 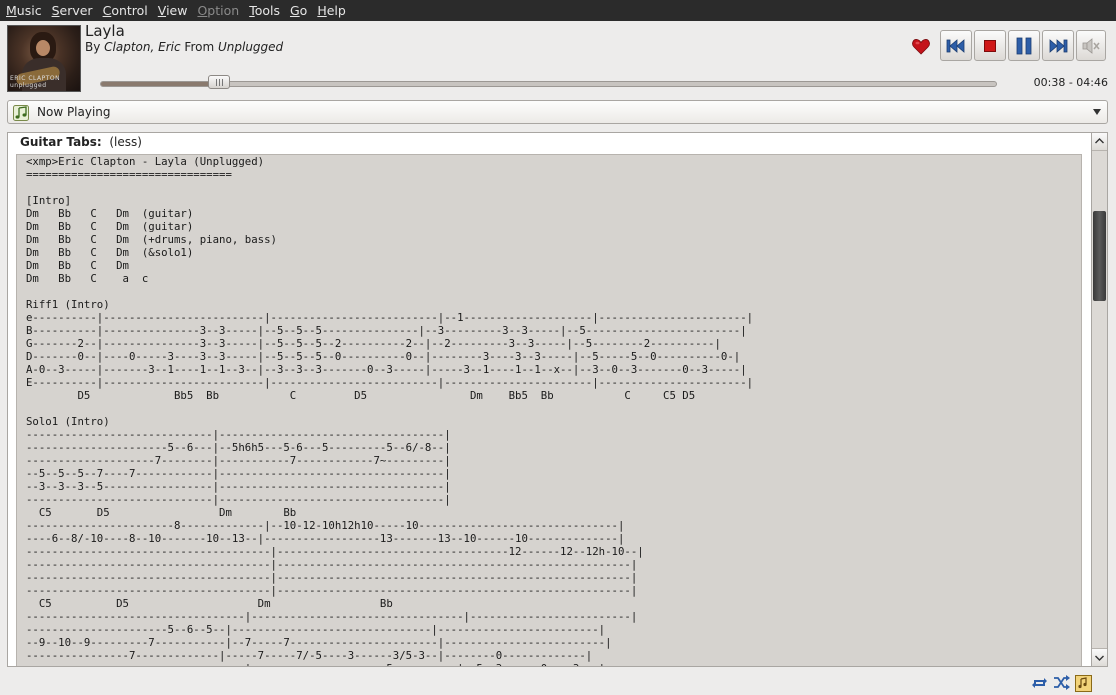 I want to click on artist-link: Clapton, Eric, so click(x=142, y=47).